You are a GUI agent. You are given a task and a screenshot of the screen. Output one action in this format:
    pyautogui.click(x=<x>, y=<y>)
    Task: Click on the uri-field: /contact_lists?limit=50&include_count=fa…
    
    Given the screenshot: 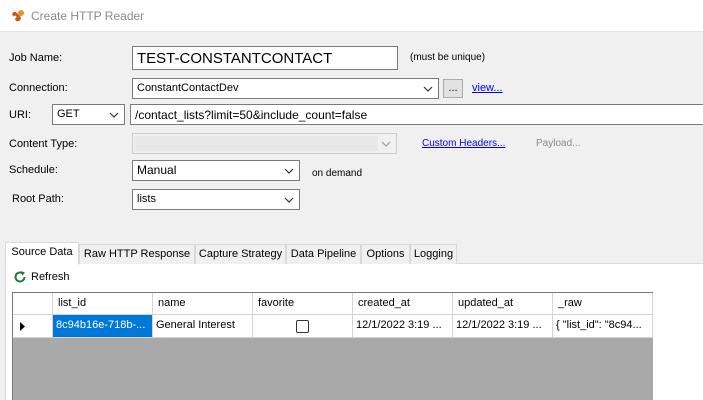 What is the action you would take?
    pyautogui.click(x=416, y=114)
    